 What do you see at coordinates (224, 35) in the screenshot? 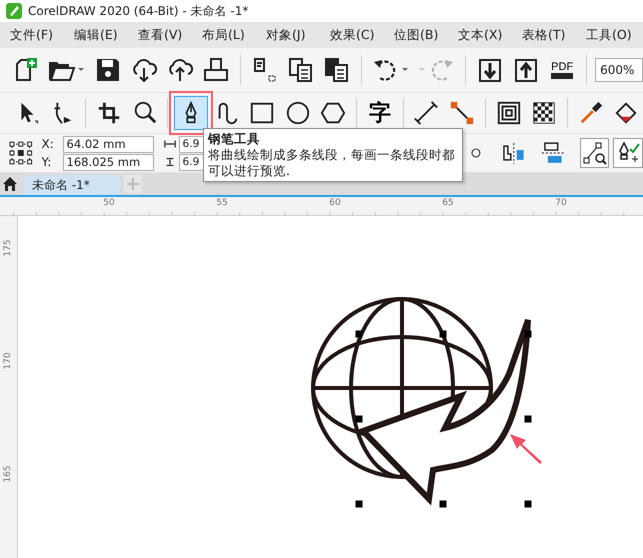
I see `menu-item: 布局(L)` at bounding box center [224, 35].